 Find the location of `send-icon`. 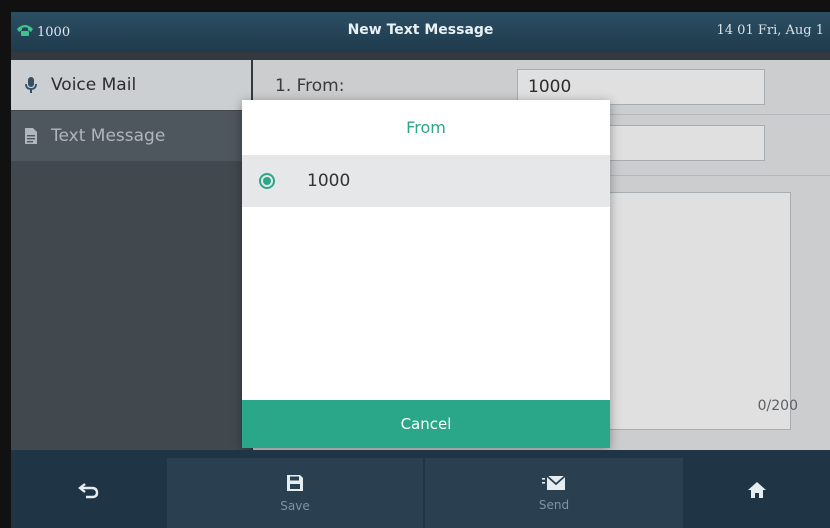

send-icon is located at coordinates (554, 484).